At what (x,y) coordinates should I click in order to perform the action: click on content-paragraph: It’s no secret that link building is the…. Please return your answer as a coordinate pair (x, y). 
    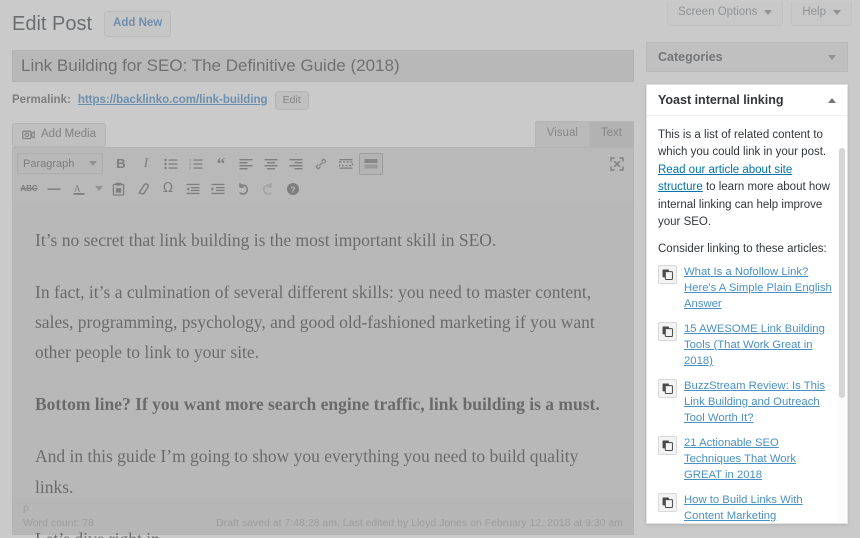
    Looking at the image, I should click on (266, 240).